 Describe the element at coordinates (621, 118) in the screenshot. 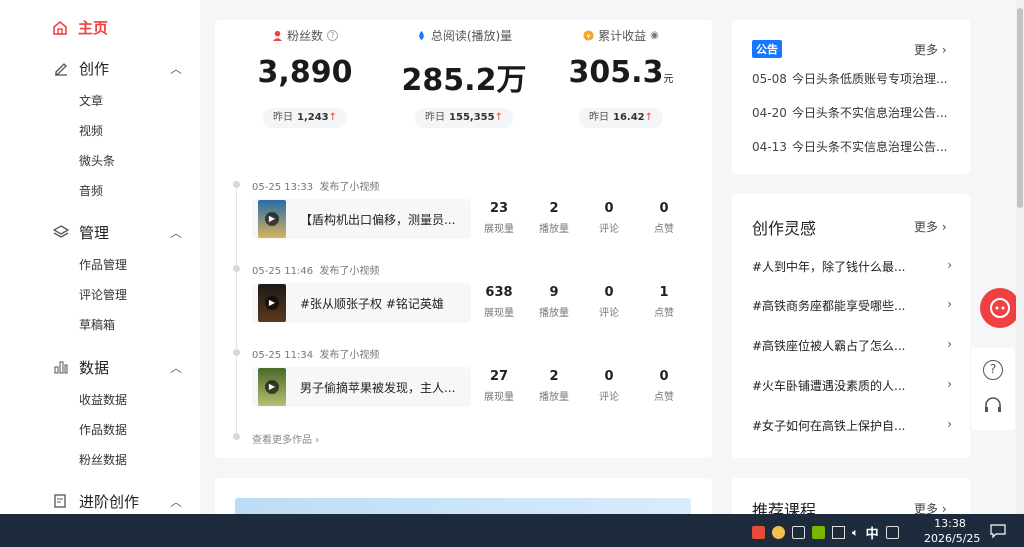

I see `stat-yesterday: 昨日 16.42↑` at that location.